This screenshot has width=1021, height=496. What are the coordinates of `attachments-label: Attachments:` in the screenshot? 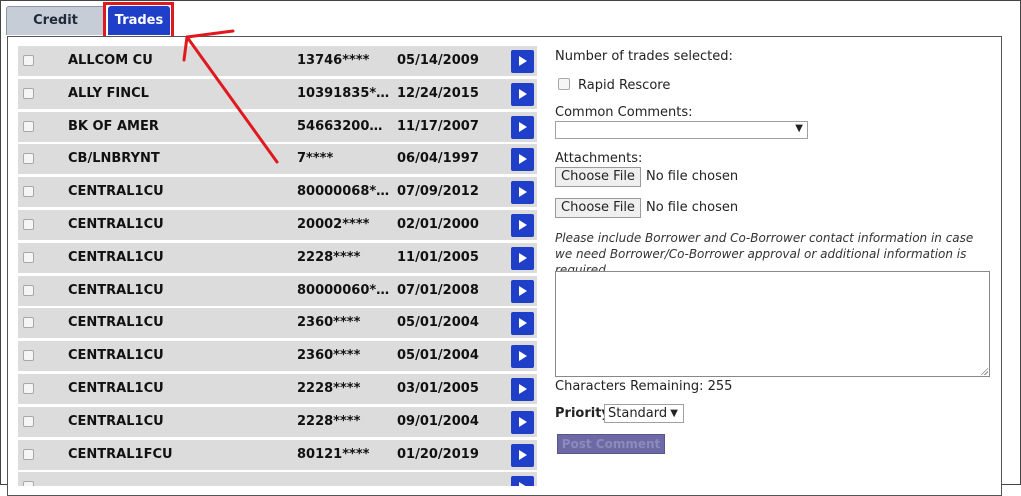 It's located at (599, 158).